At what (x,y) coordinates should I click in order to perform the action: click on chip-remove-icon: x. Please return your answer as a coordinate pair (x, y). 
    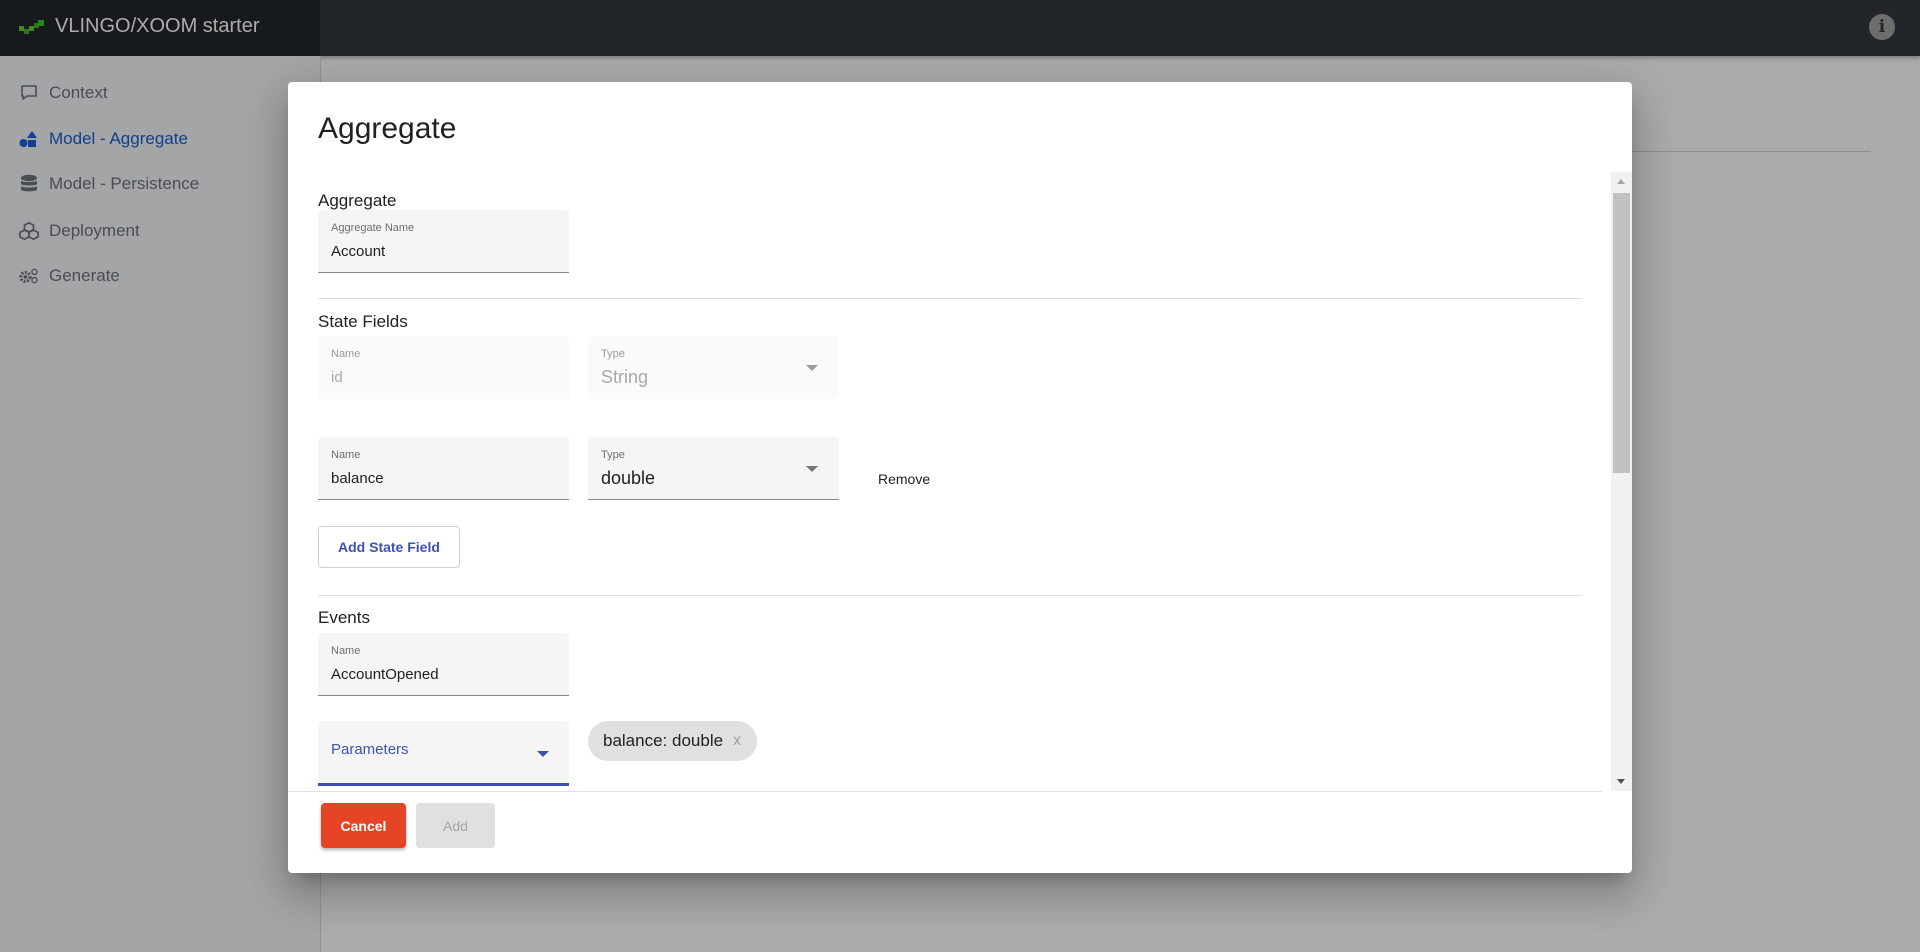
    Looking at the image, I should click on (737, 741).